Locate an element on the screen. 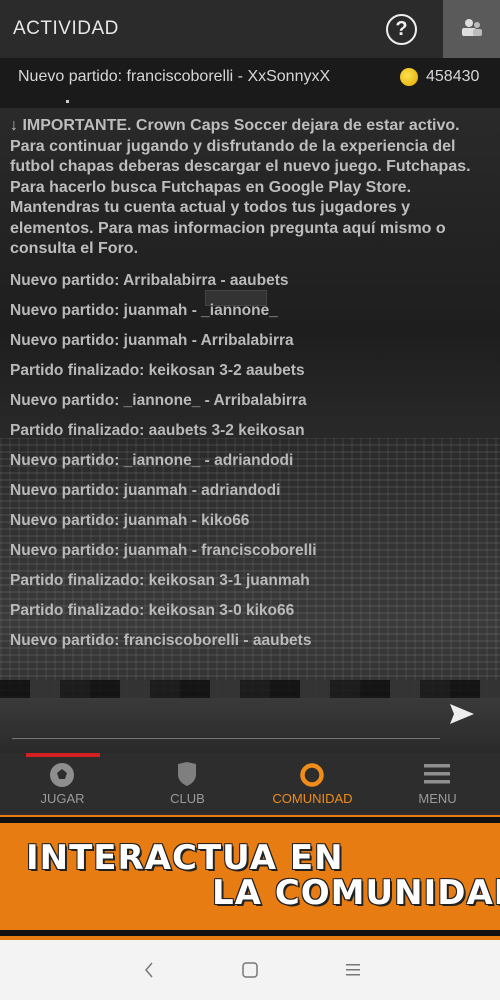  tab-menu-label: MENU is located at coordinates (437, 798).